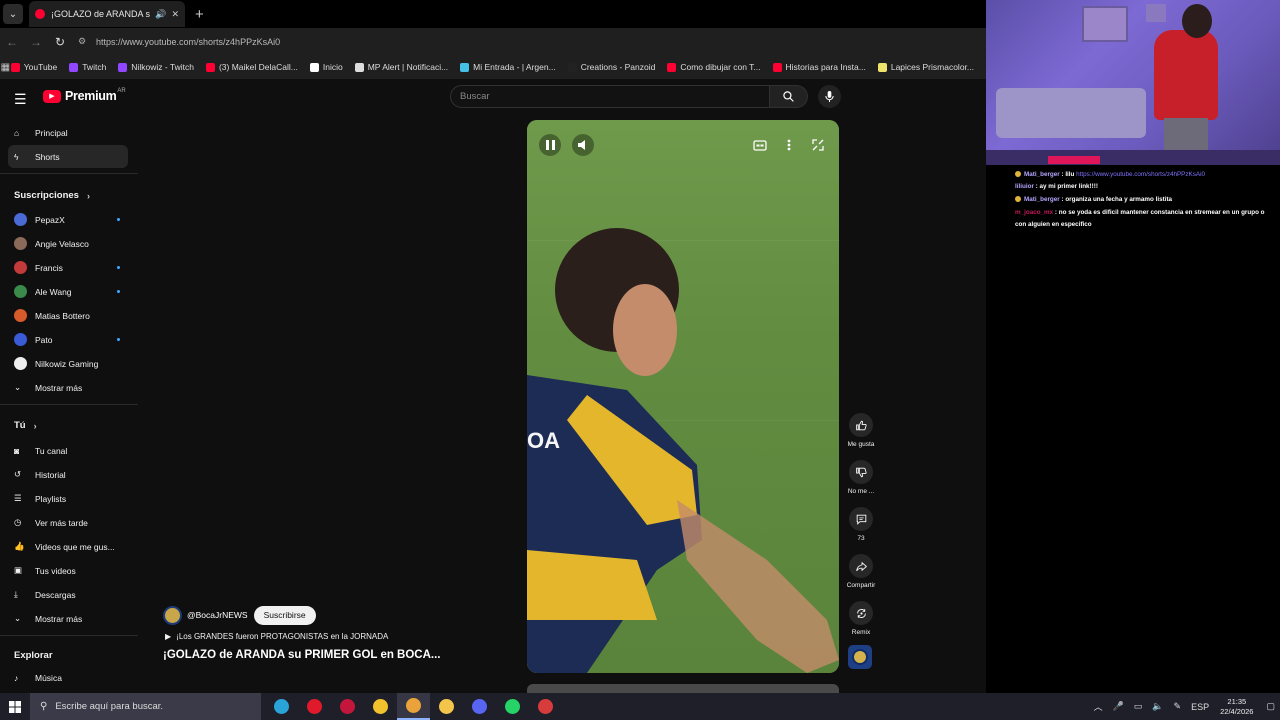 The image size is (1280, 720). Describe the element at coordinates (829, 96) in the screenshot. I see `voice-search-button` at that location.